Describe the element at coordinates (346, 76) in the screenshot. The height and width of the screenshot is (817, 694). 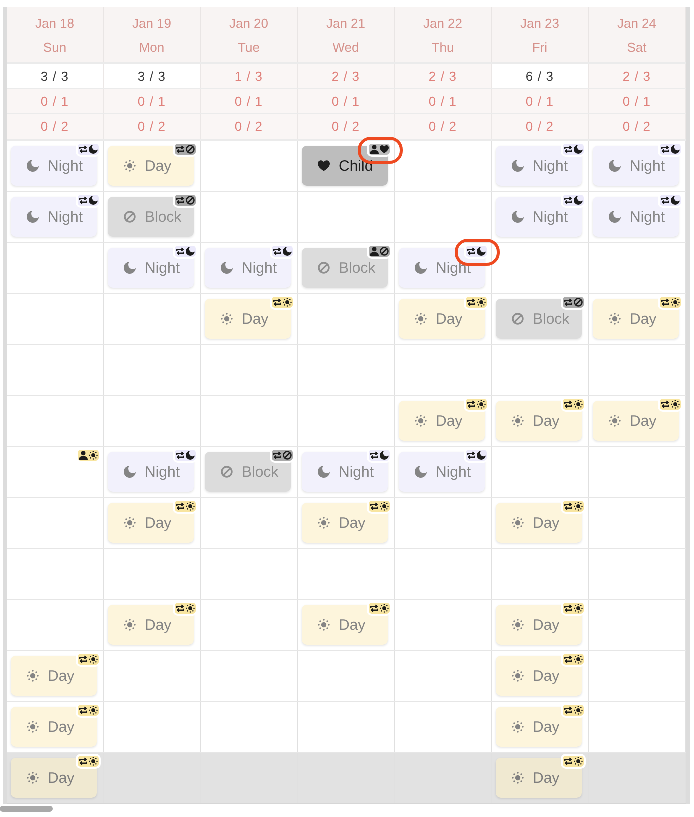
I see `count-cell: 2 / 3` at that location.